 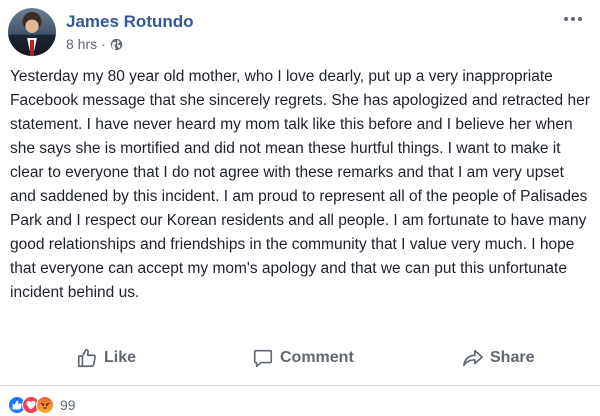 I want to click on reaction-count: 99, so click(x=68, y=405).